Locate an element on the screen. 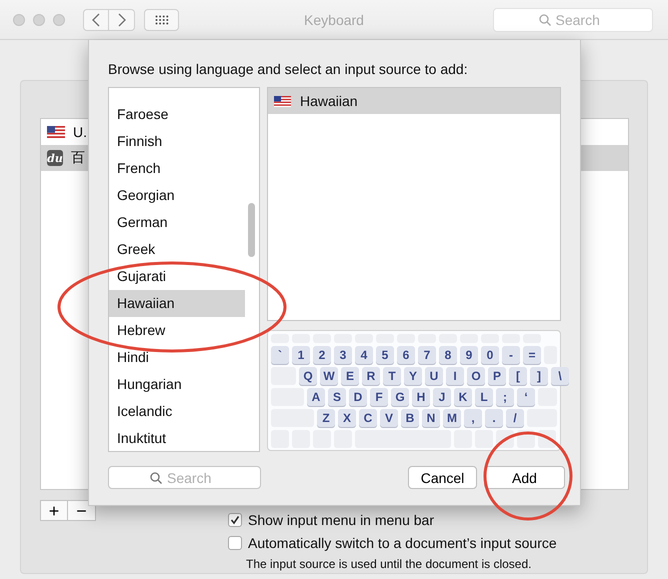 The height and width of the screenshot is (579, 668). keyboard-key: T is located at coordinates (392, 376).